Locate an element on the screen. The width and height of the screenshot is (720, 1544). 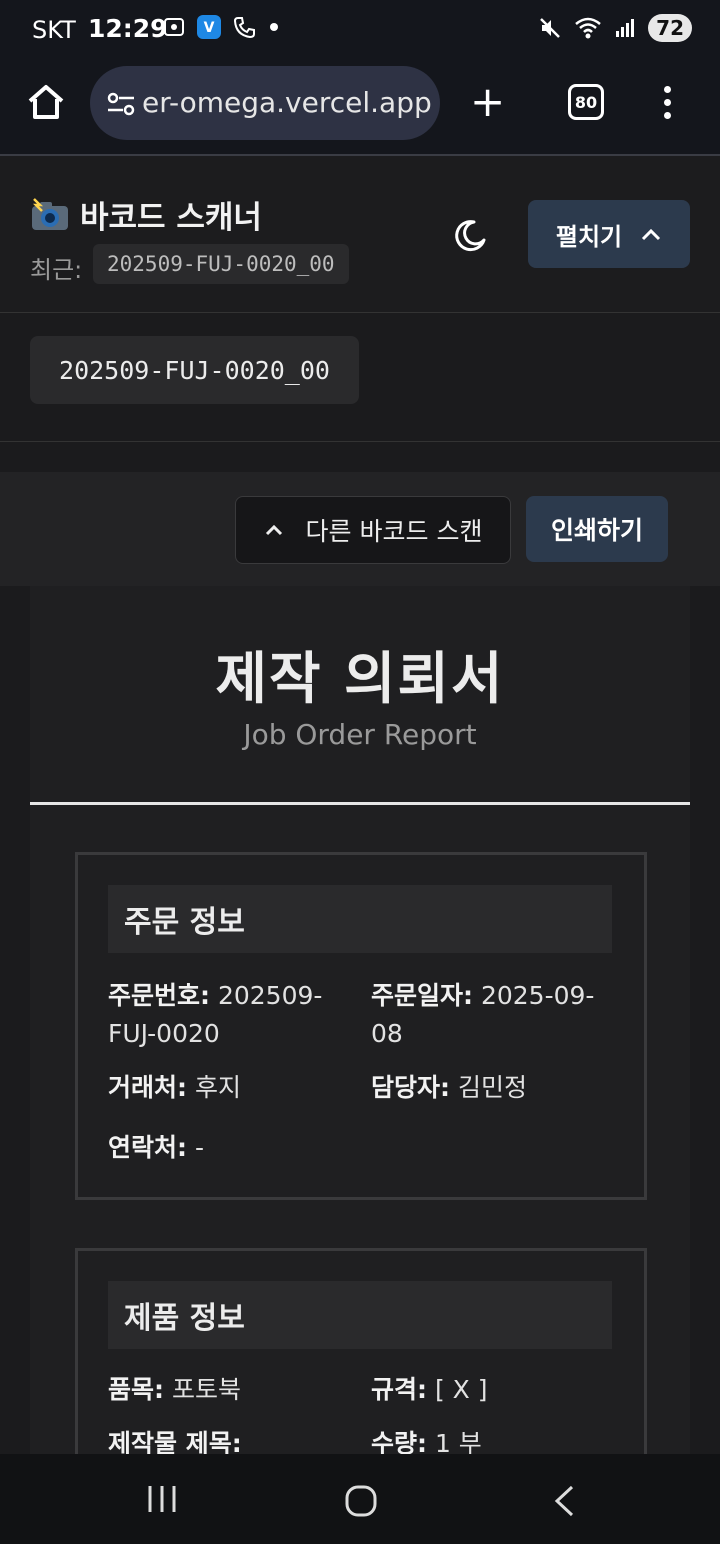
spec-field: 규격: [ X ] is located at coordinates (429, 1390).